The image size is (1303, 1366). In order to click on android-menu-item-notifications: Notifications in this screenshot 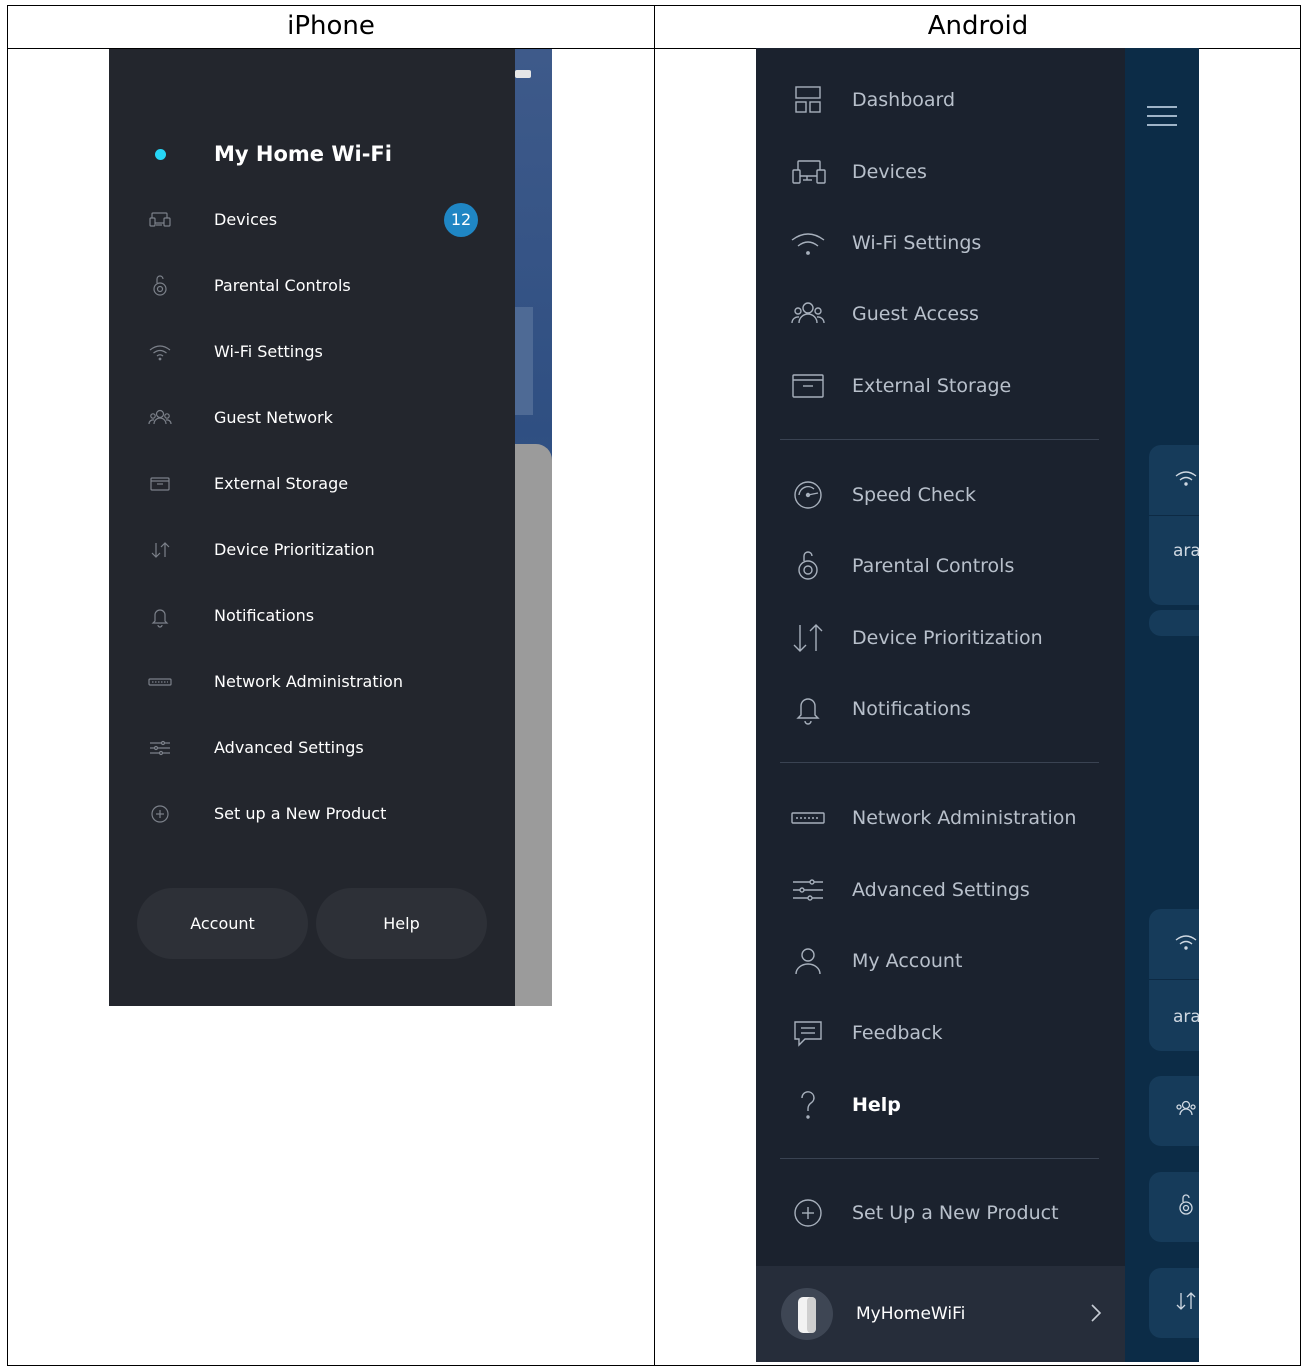, I will do `click(940, 709)`.